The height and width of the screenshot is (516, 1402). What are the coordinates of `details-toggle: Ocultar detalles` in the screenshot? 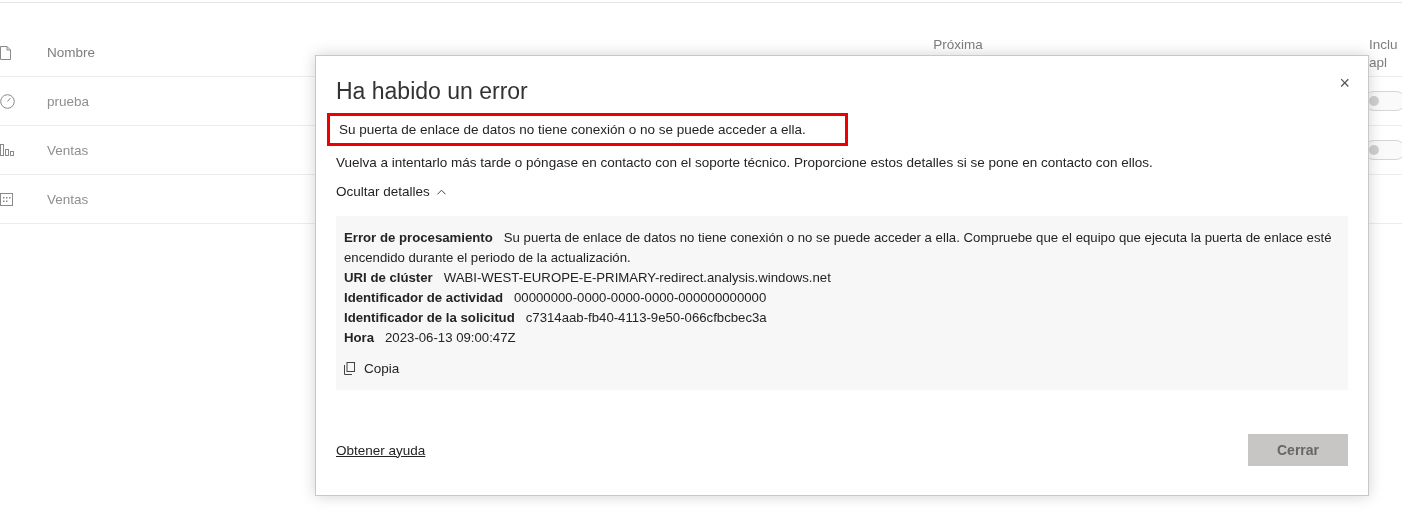 It's located at (391, 191).